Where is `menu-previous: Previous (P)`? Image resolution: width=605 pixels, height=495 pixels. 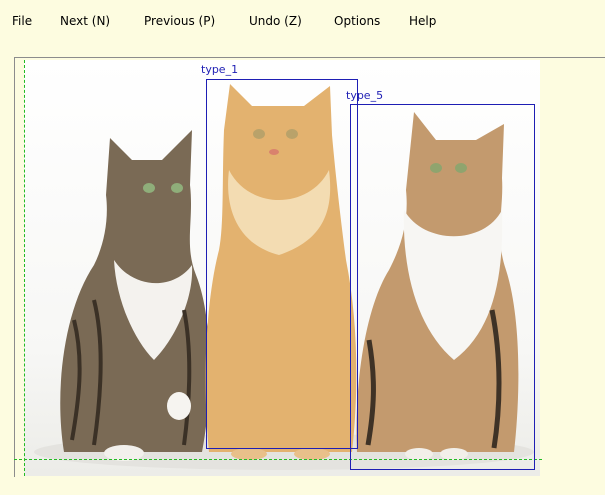 menu-previous: Previous (P) is located at coordinates (179, 21).